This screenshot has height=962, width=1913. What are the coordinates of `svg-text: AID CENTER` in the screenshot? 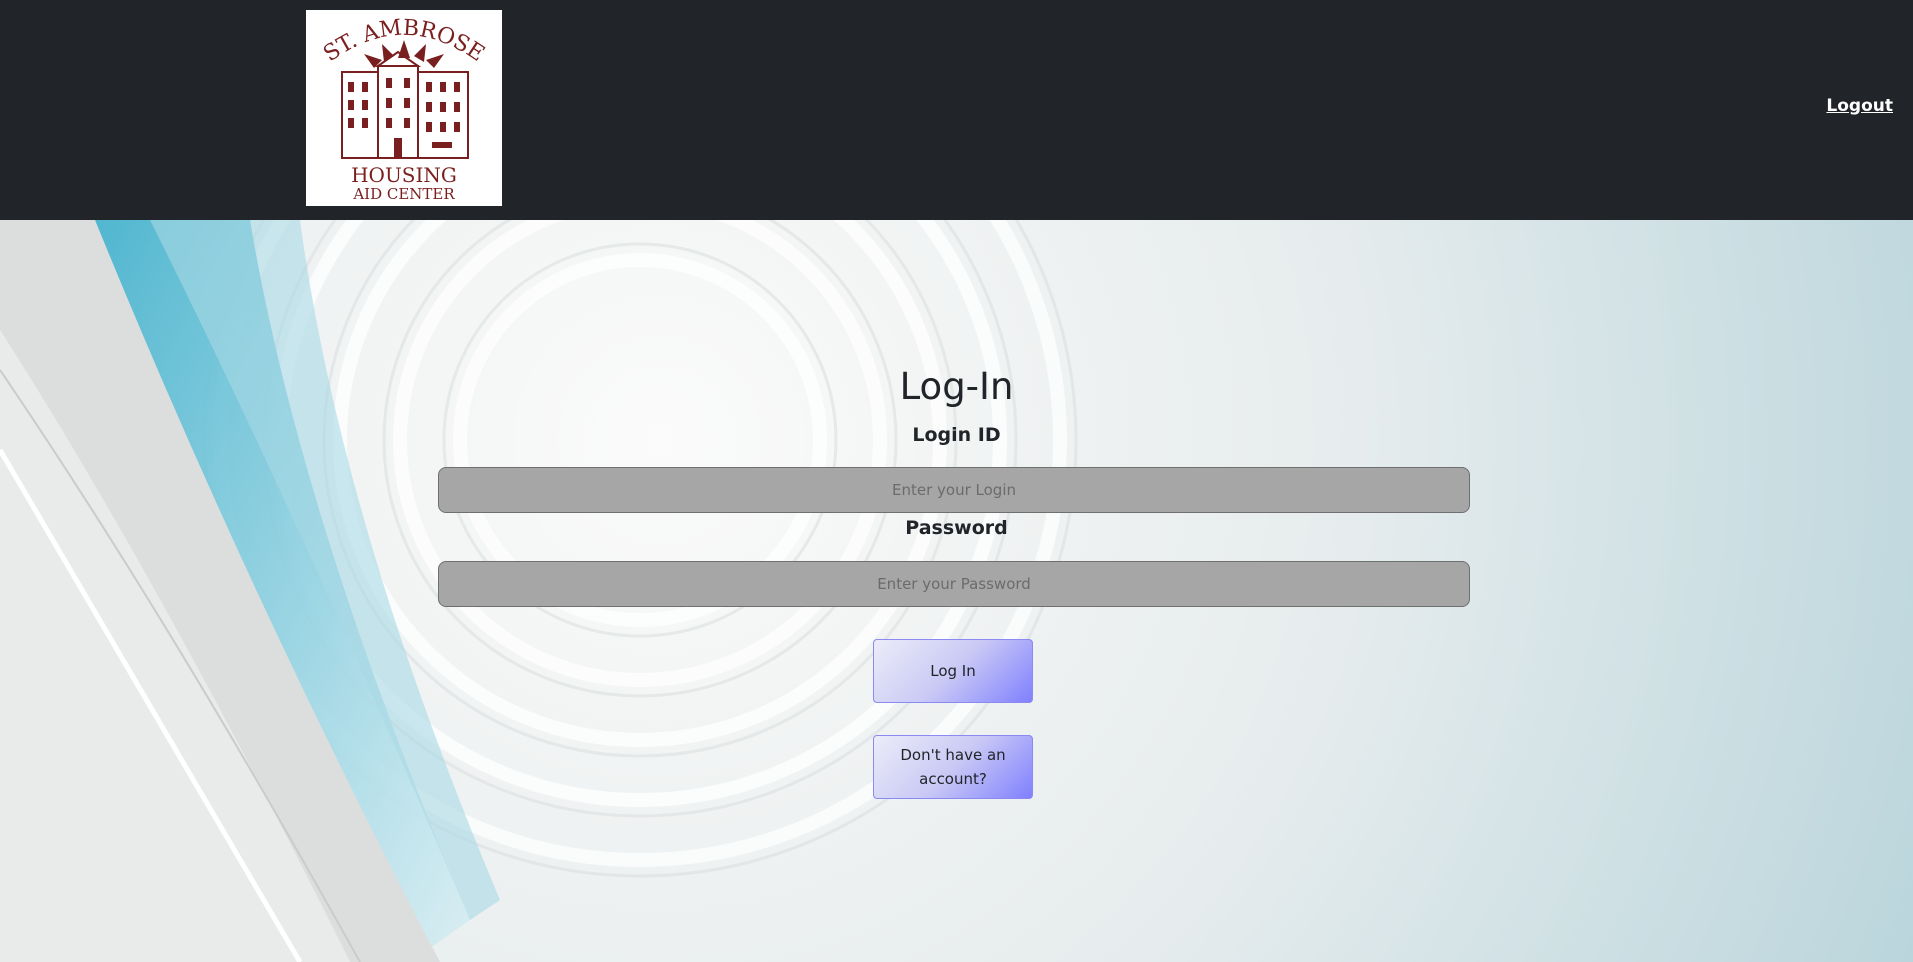 It's located at (403, 194).